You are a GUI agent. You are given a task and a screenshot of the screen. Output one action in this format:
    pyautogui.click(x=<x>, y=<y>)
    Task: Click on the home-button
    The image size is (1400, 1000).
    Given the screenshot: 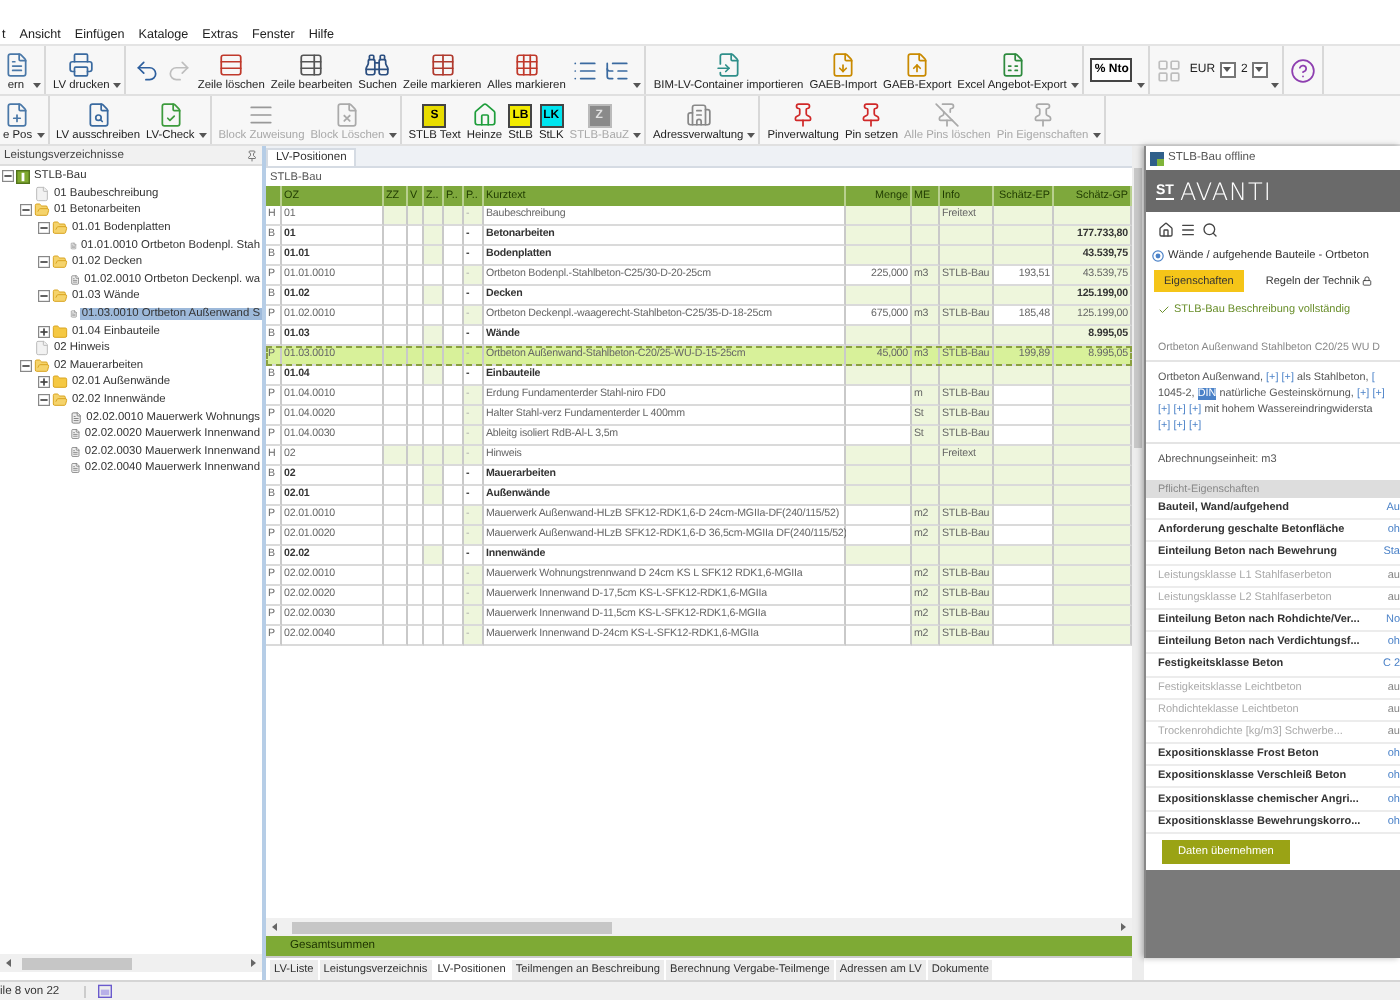 What is the action you would take?
    pyautogui.click(x=1166, y=230)
    